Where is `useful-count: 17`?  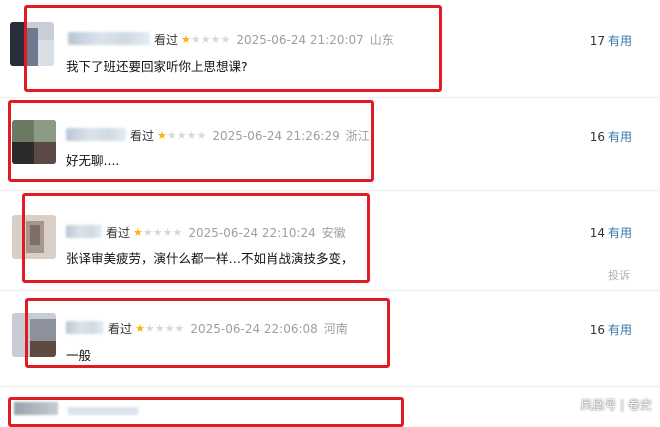 useful-count: 17 is located at coordinates (597, 41).